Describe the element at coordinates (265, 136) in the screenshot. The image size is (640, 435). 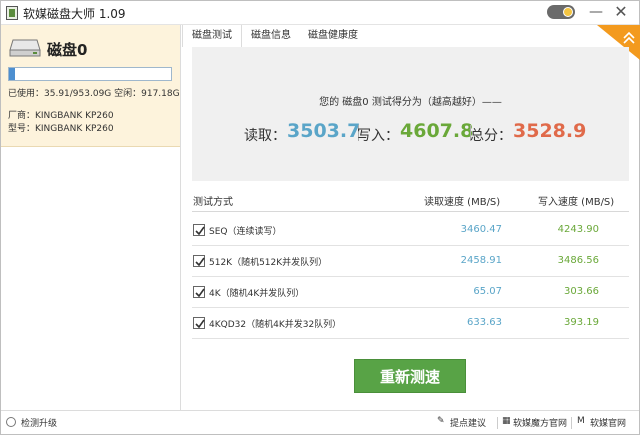
I see `read-score-label: 读取：` at that location.